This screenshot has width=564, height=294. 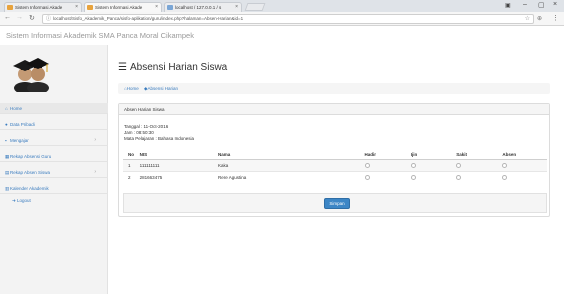 What do you see at coordinates (555, 4) in the screenshot?
I see `close-window-icon: ×` at bounding box center [555, 4].